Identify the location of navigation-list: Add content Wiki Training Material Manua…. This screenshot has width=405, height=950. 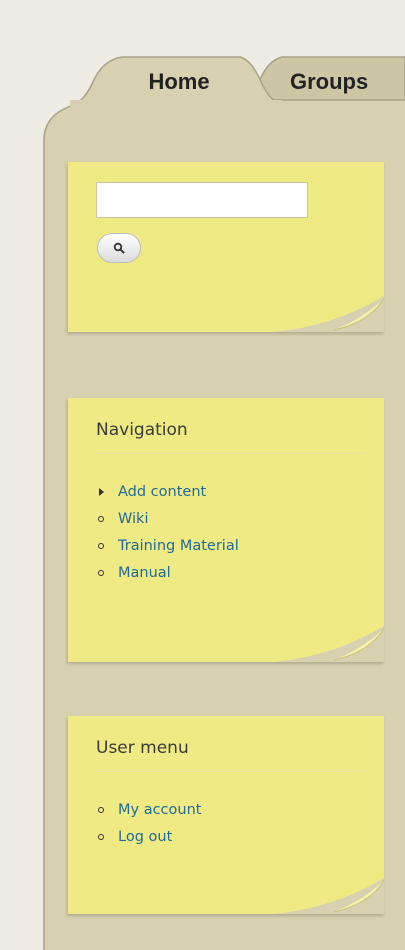
(167, 532).